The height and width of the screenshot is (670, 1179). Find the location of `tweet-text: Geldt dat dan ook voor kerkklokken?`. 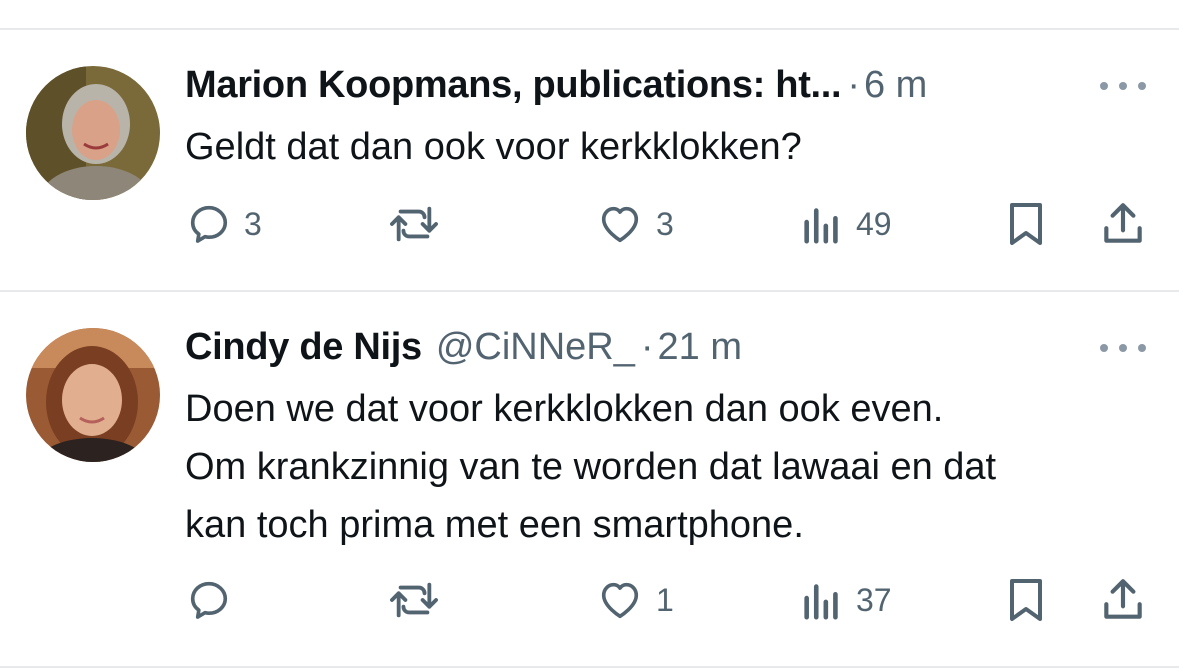

tweet-text: Geldt dat dan ook voor kerkklokken? is located at coordinates (672, 147).